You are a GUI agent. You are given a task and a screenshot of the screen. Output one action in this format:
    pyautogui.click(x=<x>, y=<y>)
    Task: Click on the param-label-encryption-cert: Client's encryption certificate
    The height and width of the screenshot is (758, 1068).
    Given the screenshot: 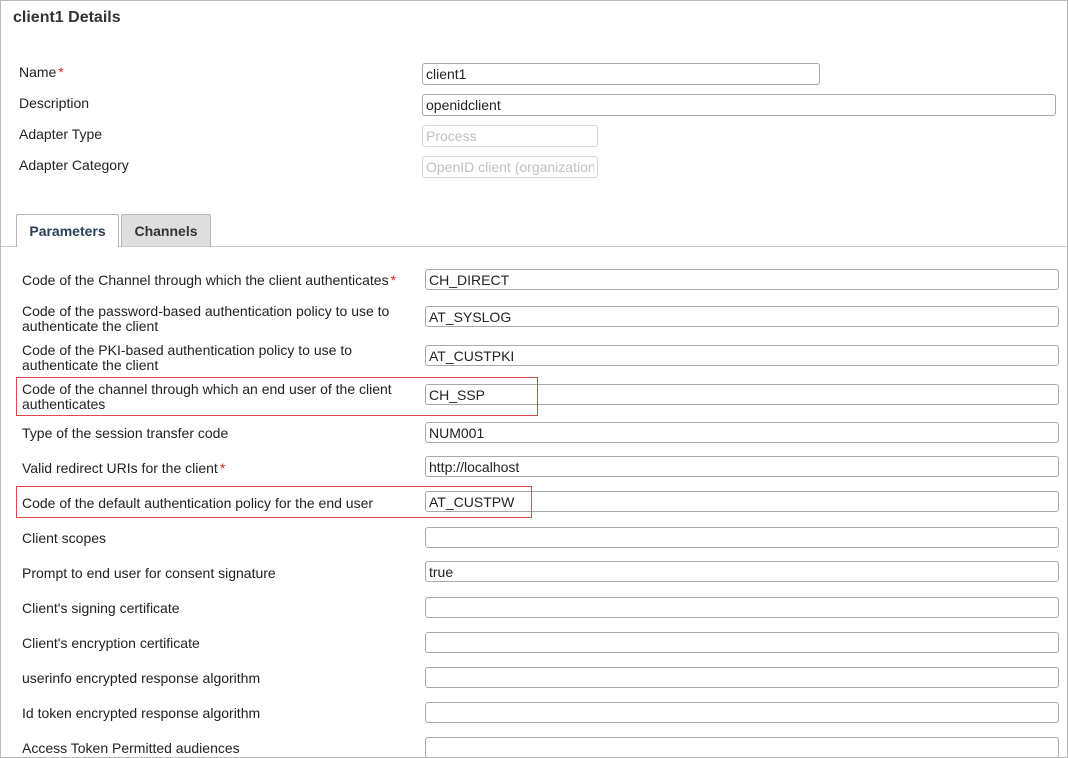 What is the action you would take?
    pyautogui.click(x=111, y=643)
    